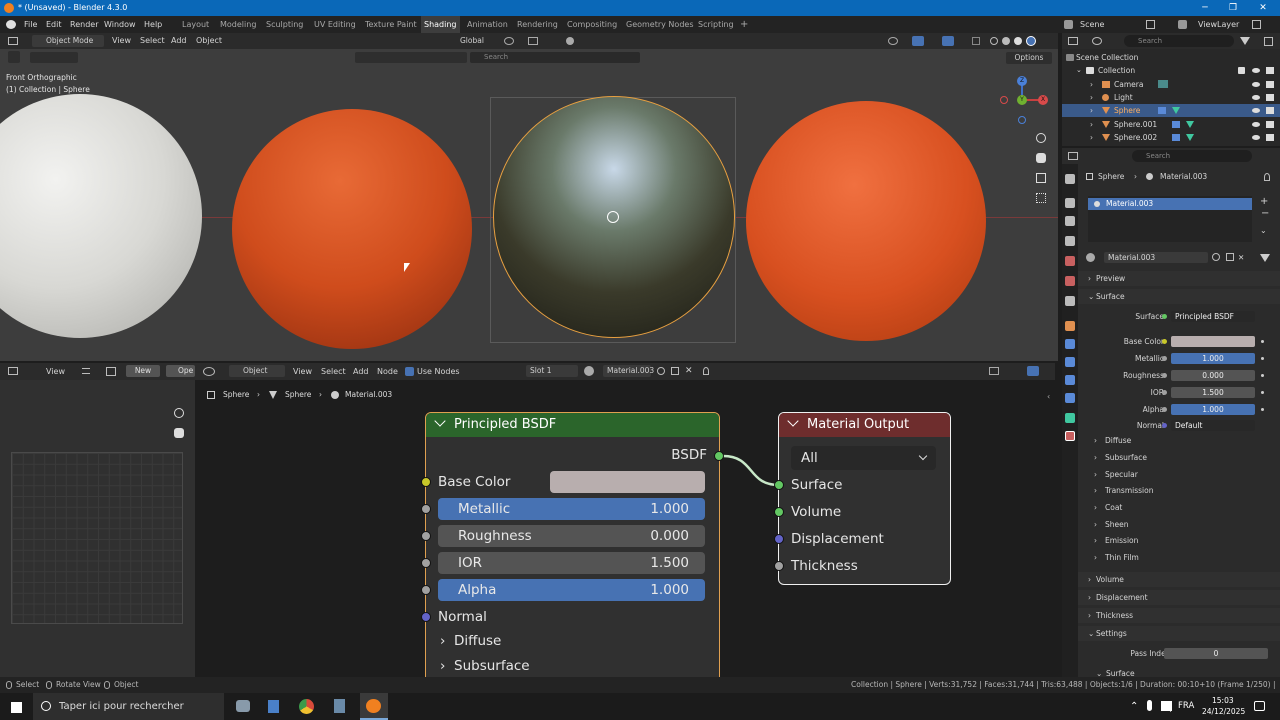  Describe the element at coordinates (1022, 81) in the screenshot. I see `gizmo-z-circle: Z` at that location.